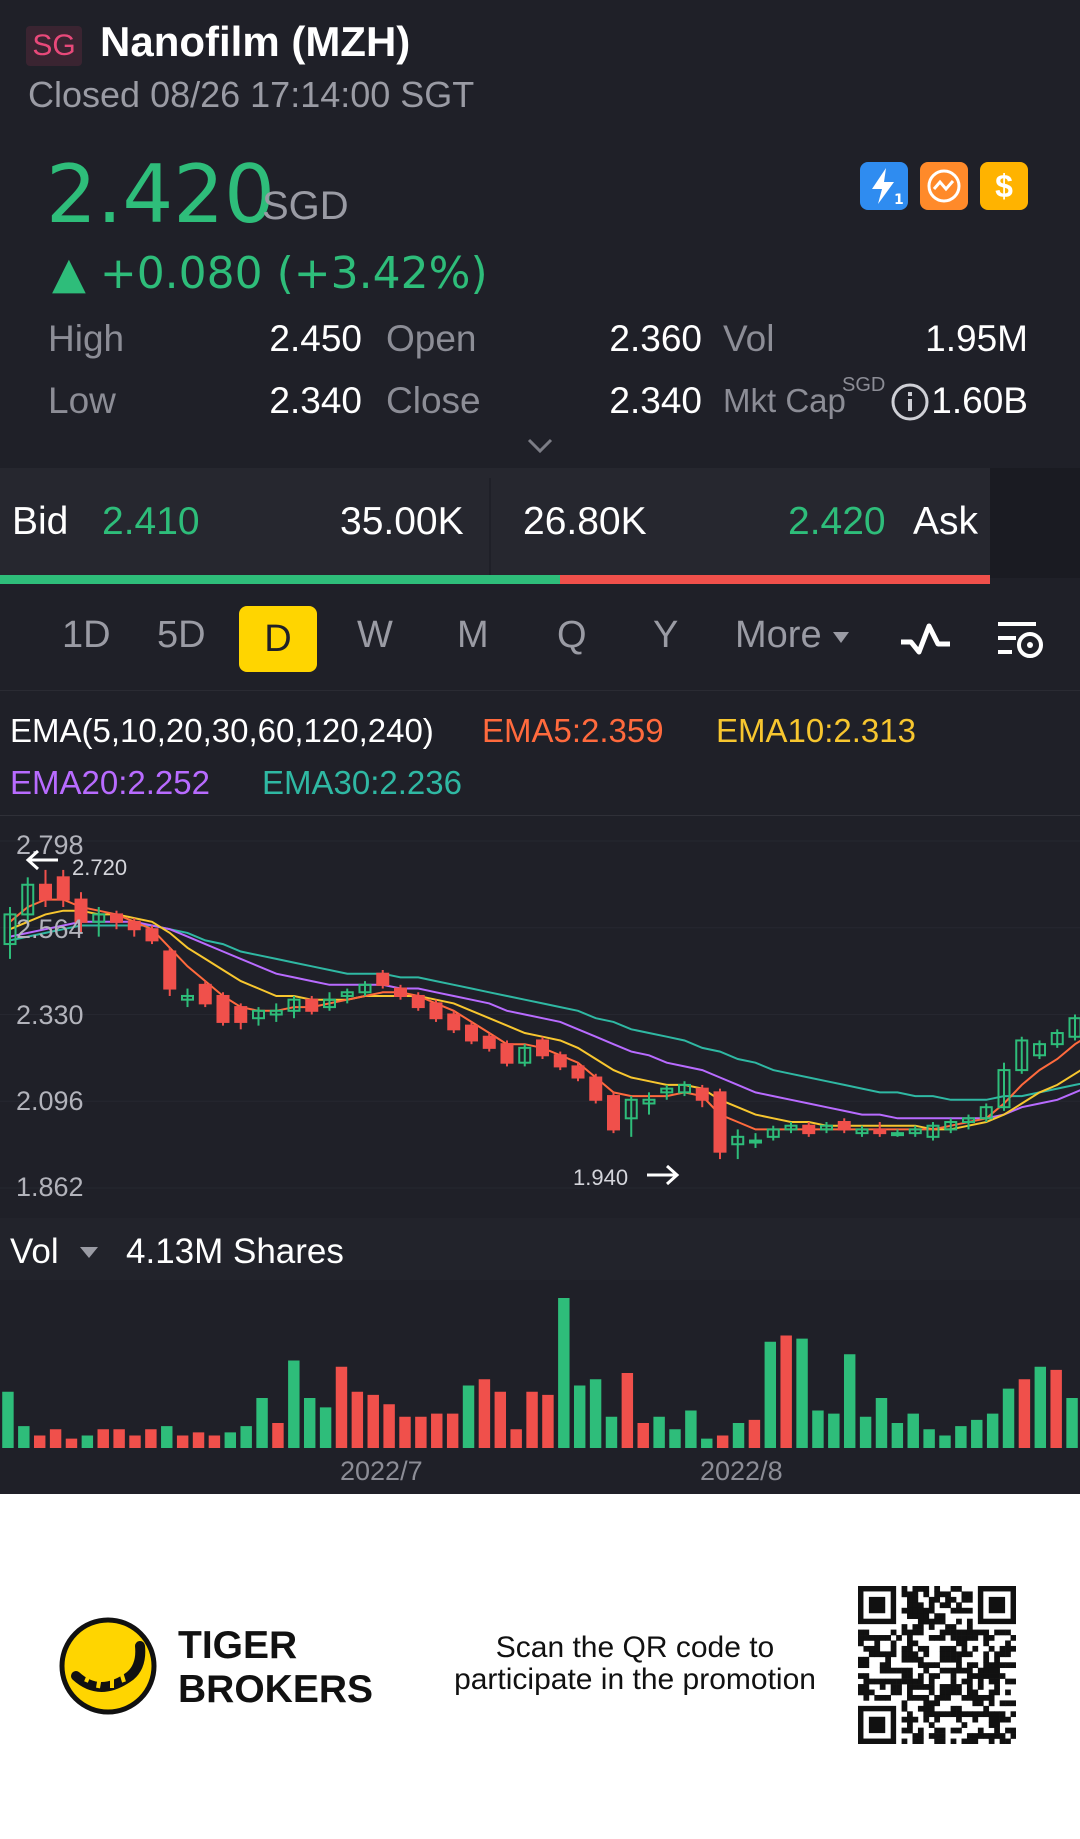  What do you see at coordinates (222, 731) in the screenshot?
I see `ema-title: EMA(5,10,20,30,60,120,240)` at bounding box center [222, 731].